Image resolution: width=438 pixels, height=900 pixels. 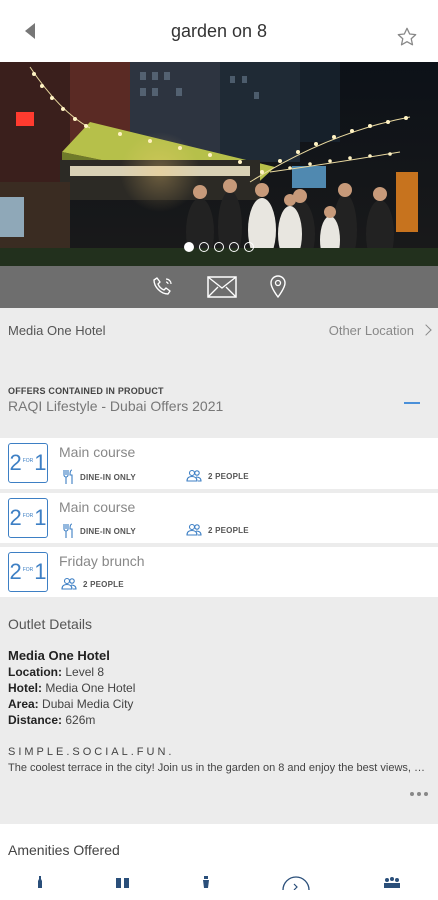 I want to click on product-name: RAQI Lifestyle - Dubai Offers 2021, so click(x=116, y=406).